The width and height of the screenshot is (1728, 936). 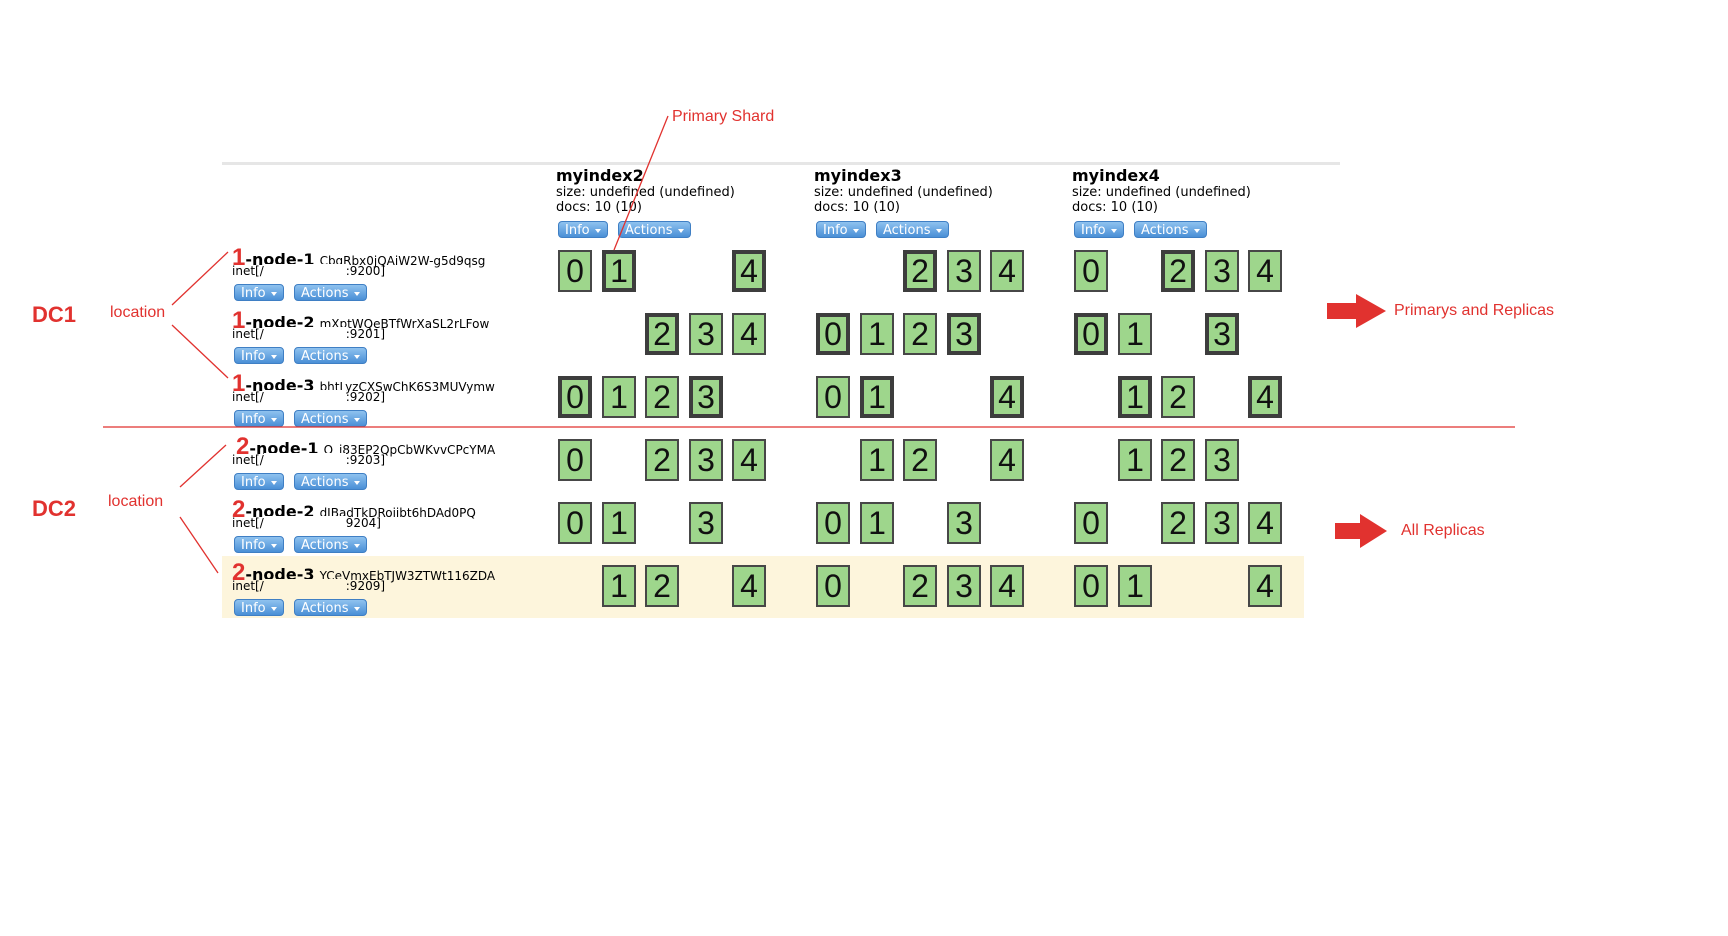 What do you see at coordinates (1474, 310) in the screenshot?
I see `primarys-and-replicas-label: Primarys and Replicas` at bounding box center [1474, 310].